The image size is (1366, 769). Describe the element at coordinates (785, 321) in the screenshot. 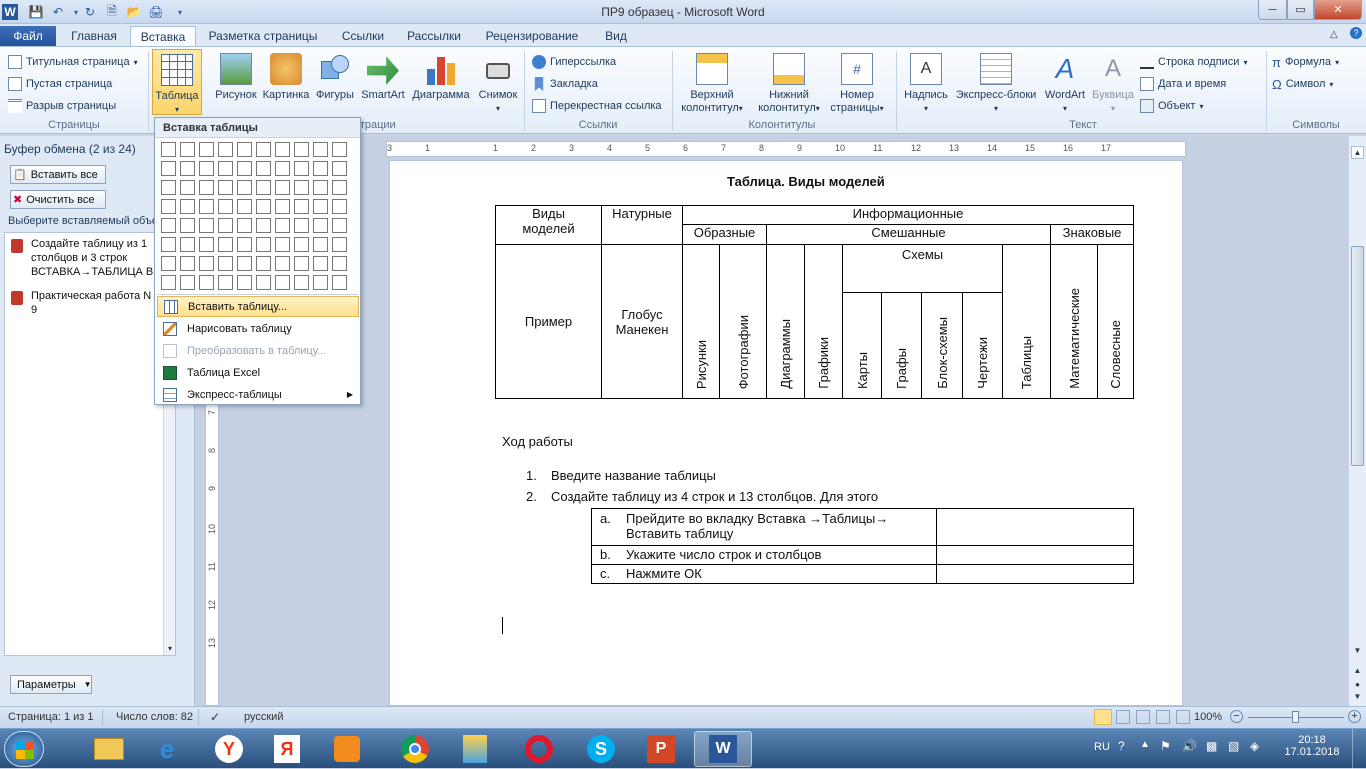

I see `table-cell: Диаграммы` at that location.